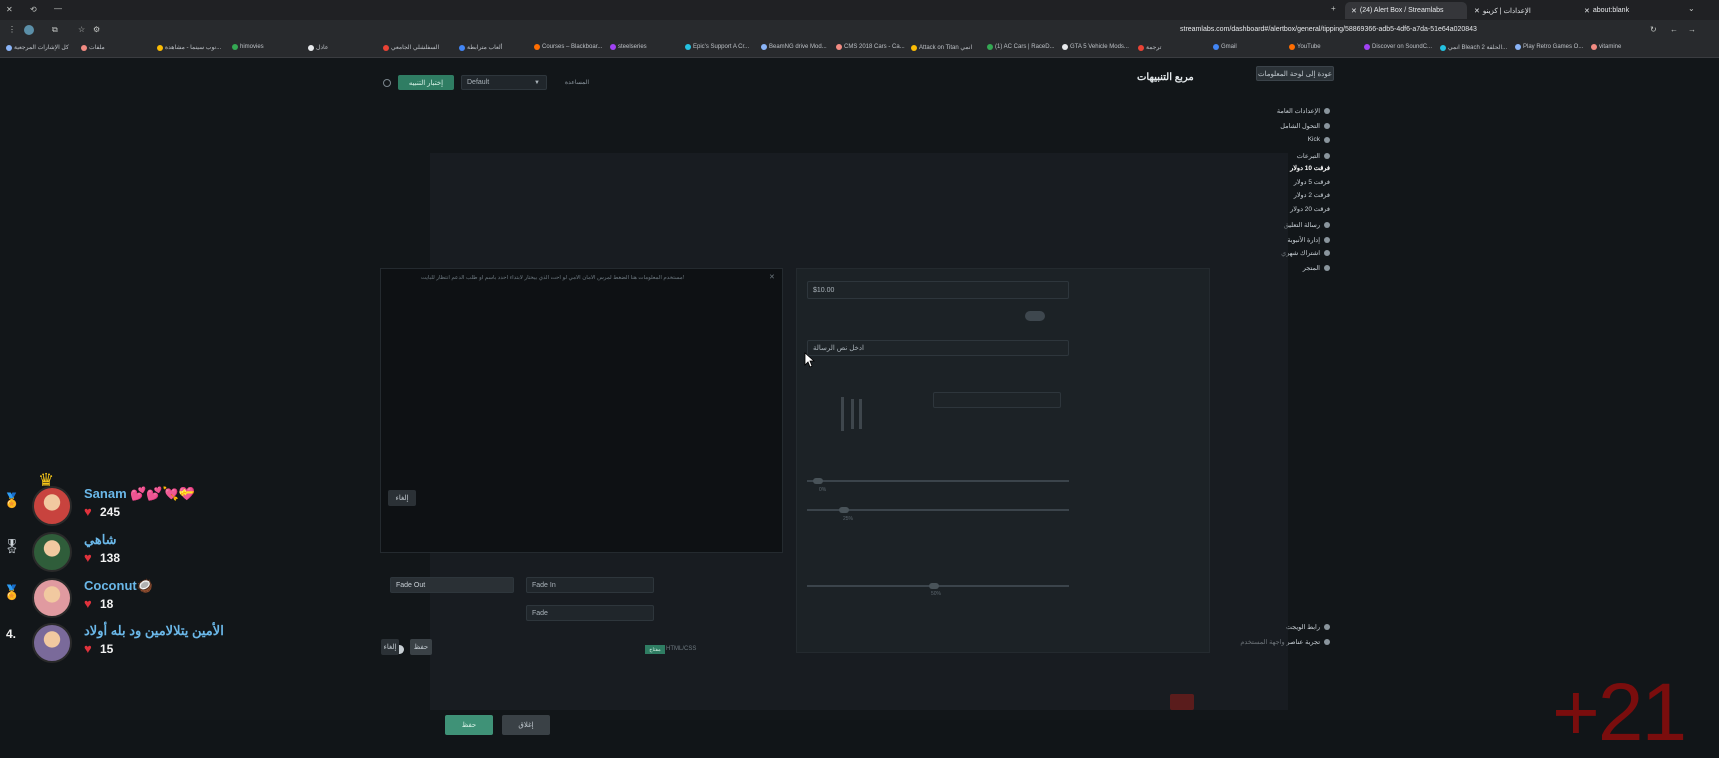 The image size is (1719, 758). Describe the element at coordinates (1307, 225) in the screenshot. I see `sidebar-item: رسالة التعليق` at that location.